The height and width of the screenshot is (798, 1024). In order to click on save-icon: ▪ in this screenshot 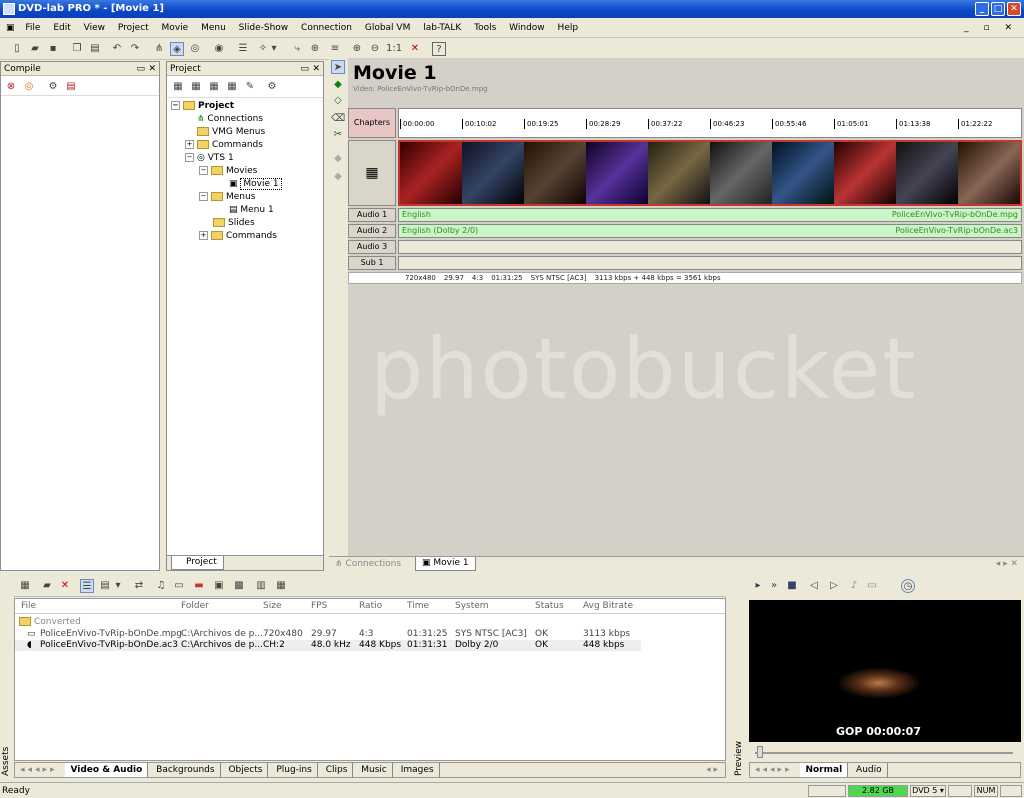, I will do `click(53, 49)`.